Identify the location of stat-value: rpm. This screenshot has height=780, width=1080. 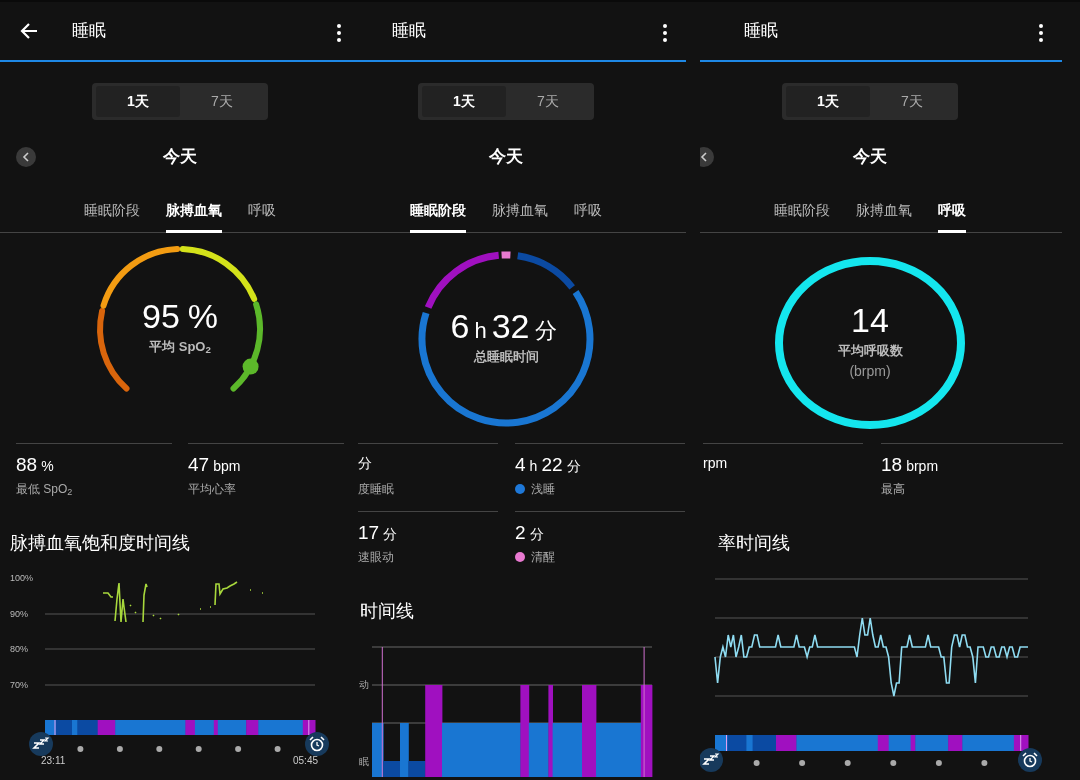
(716, 463).